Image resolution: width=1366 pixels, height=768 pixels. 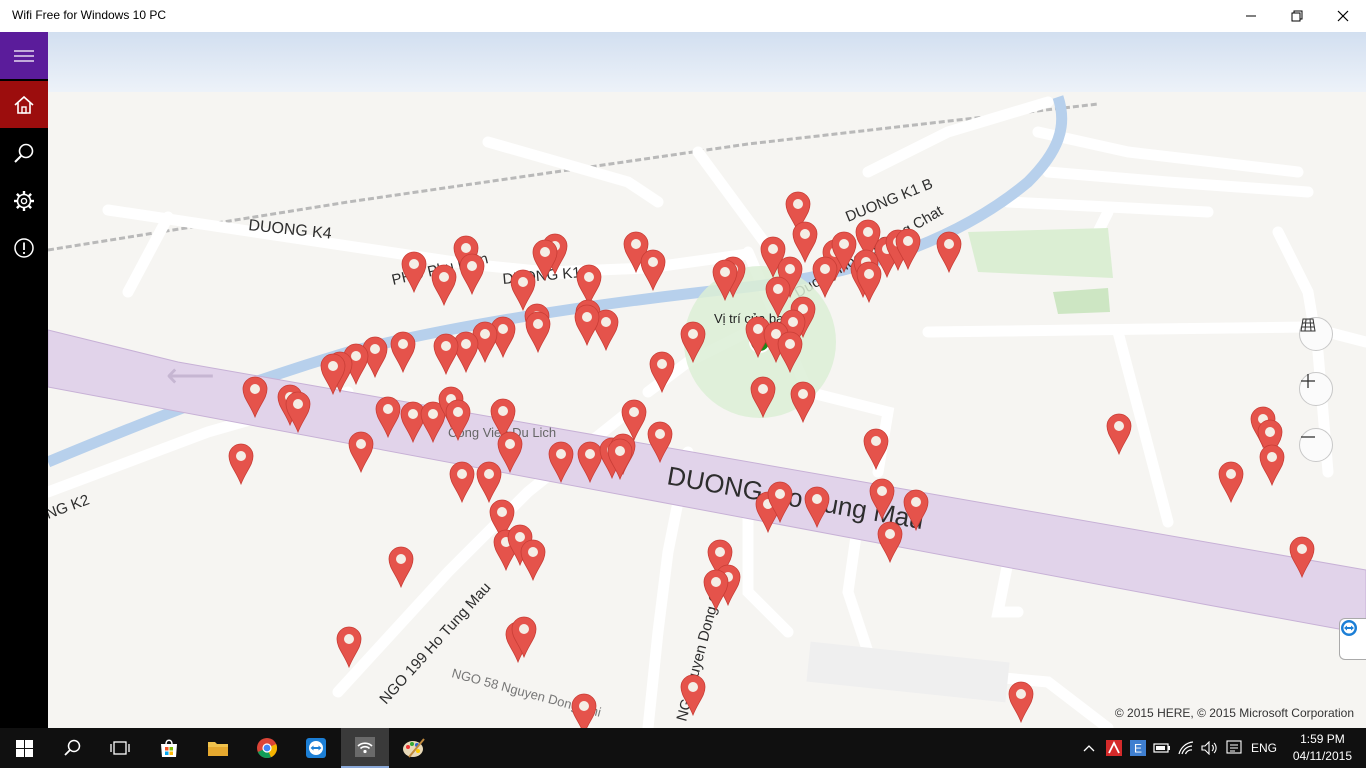 I want to click on battery-icon, so click(x=1161, y=748).